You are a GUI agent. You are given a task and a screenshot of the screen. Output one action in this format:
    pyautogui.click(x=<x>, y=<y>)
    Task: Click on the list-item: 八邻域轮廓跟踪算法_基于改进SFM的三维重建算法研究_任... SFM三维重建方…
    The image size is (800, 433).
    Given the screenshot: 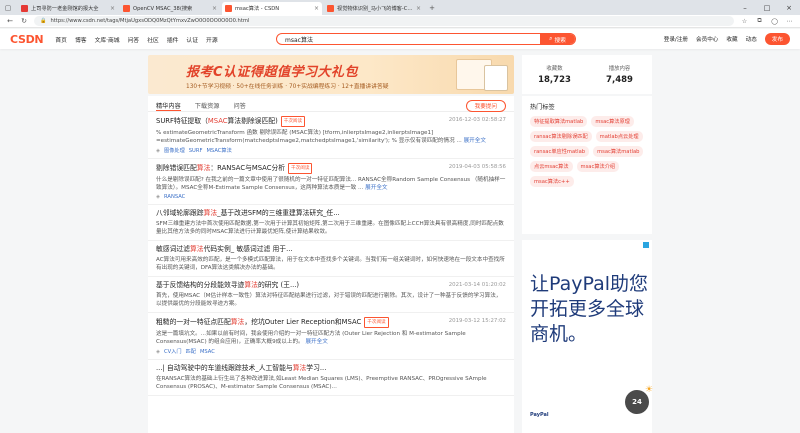 What is the action you would take?
    pyautogui.click(x=331, y=223)
    